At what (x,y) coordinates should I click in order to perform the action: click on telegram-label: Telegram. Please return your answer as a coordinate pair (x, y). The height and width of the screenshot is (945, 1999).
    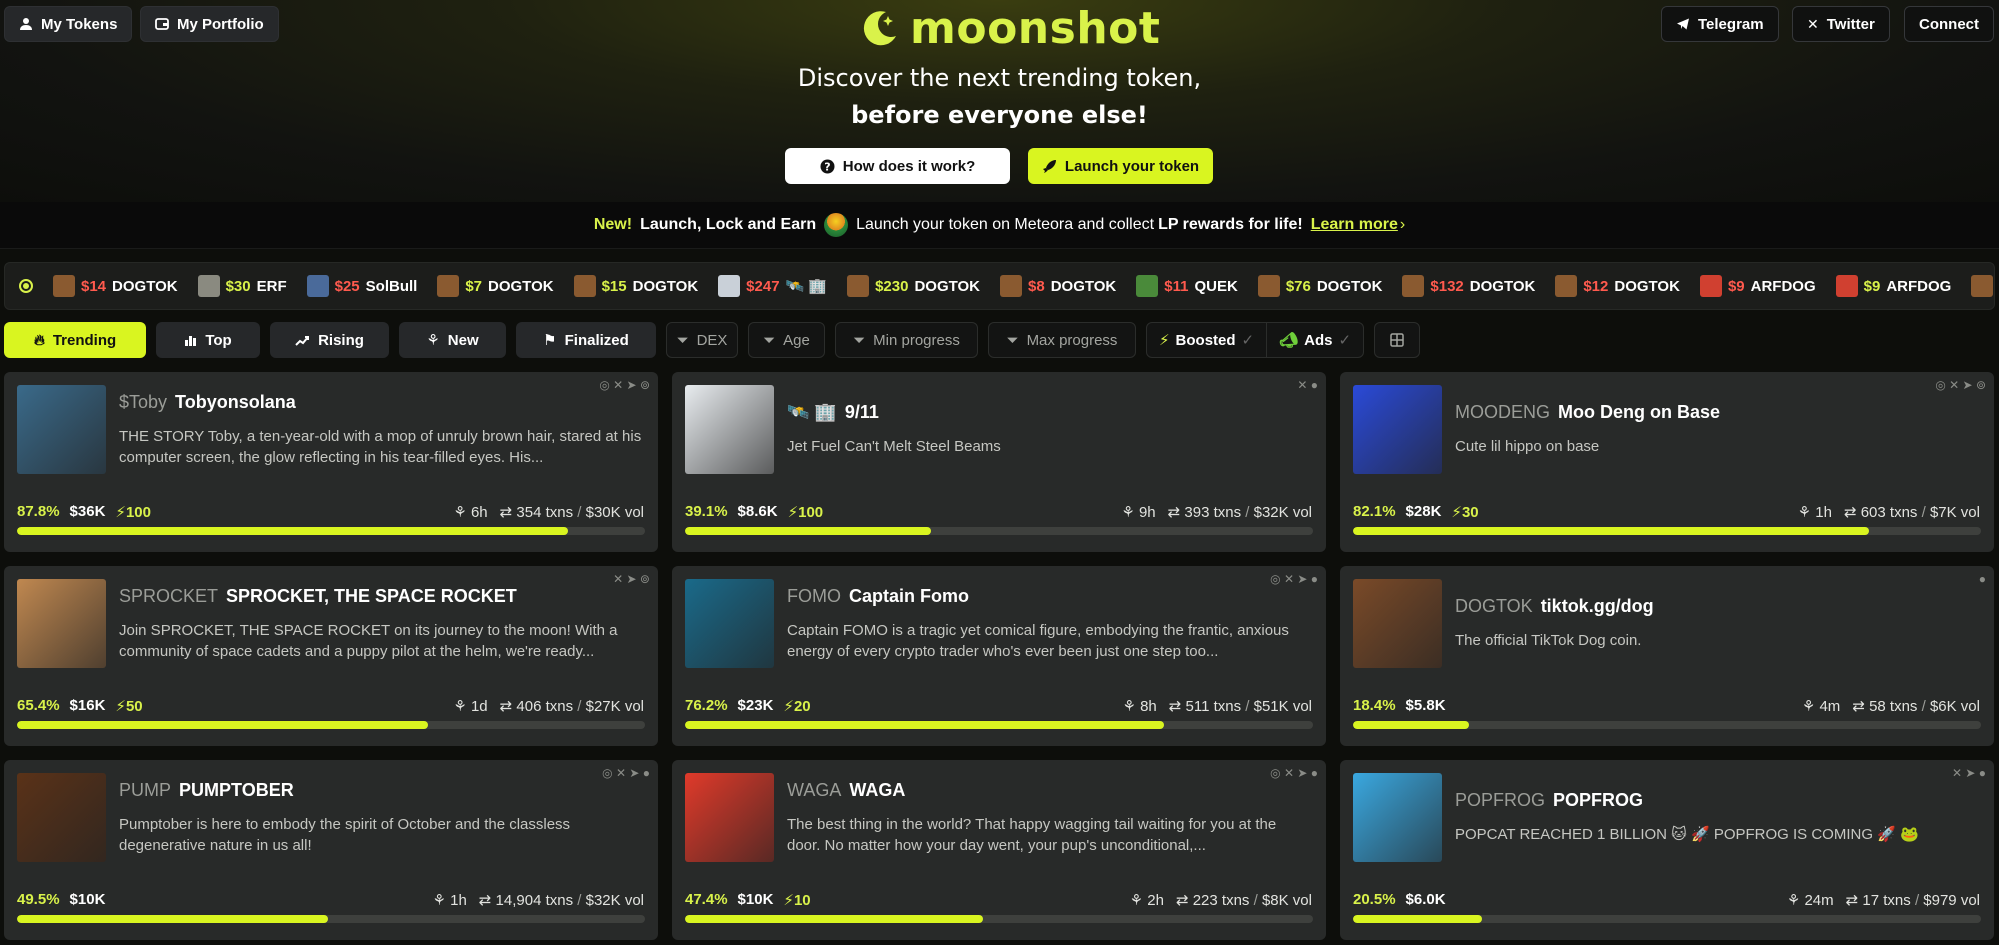
    Looking at the image, I should click on (1731, 24).